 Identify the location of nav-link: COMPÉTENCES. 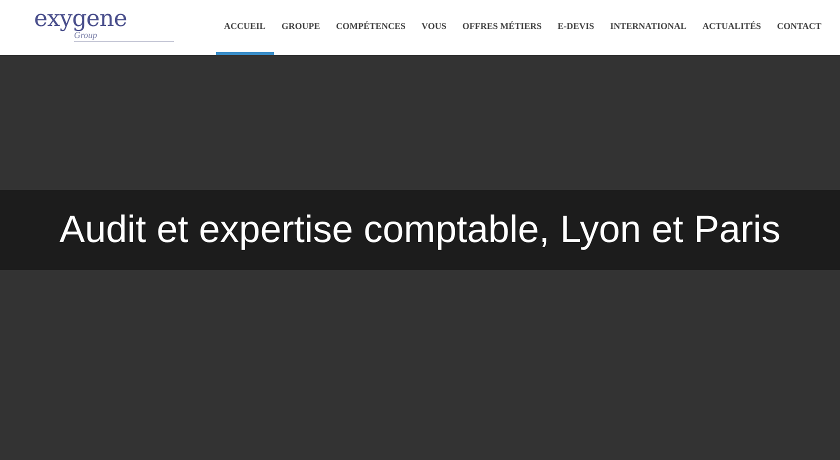
(371, 27).